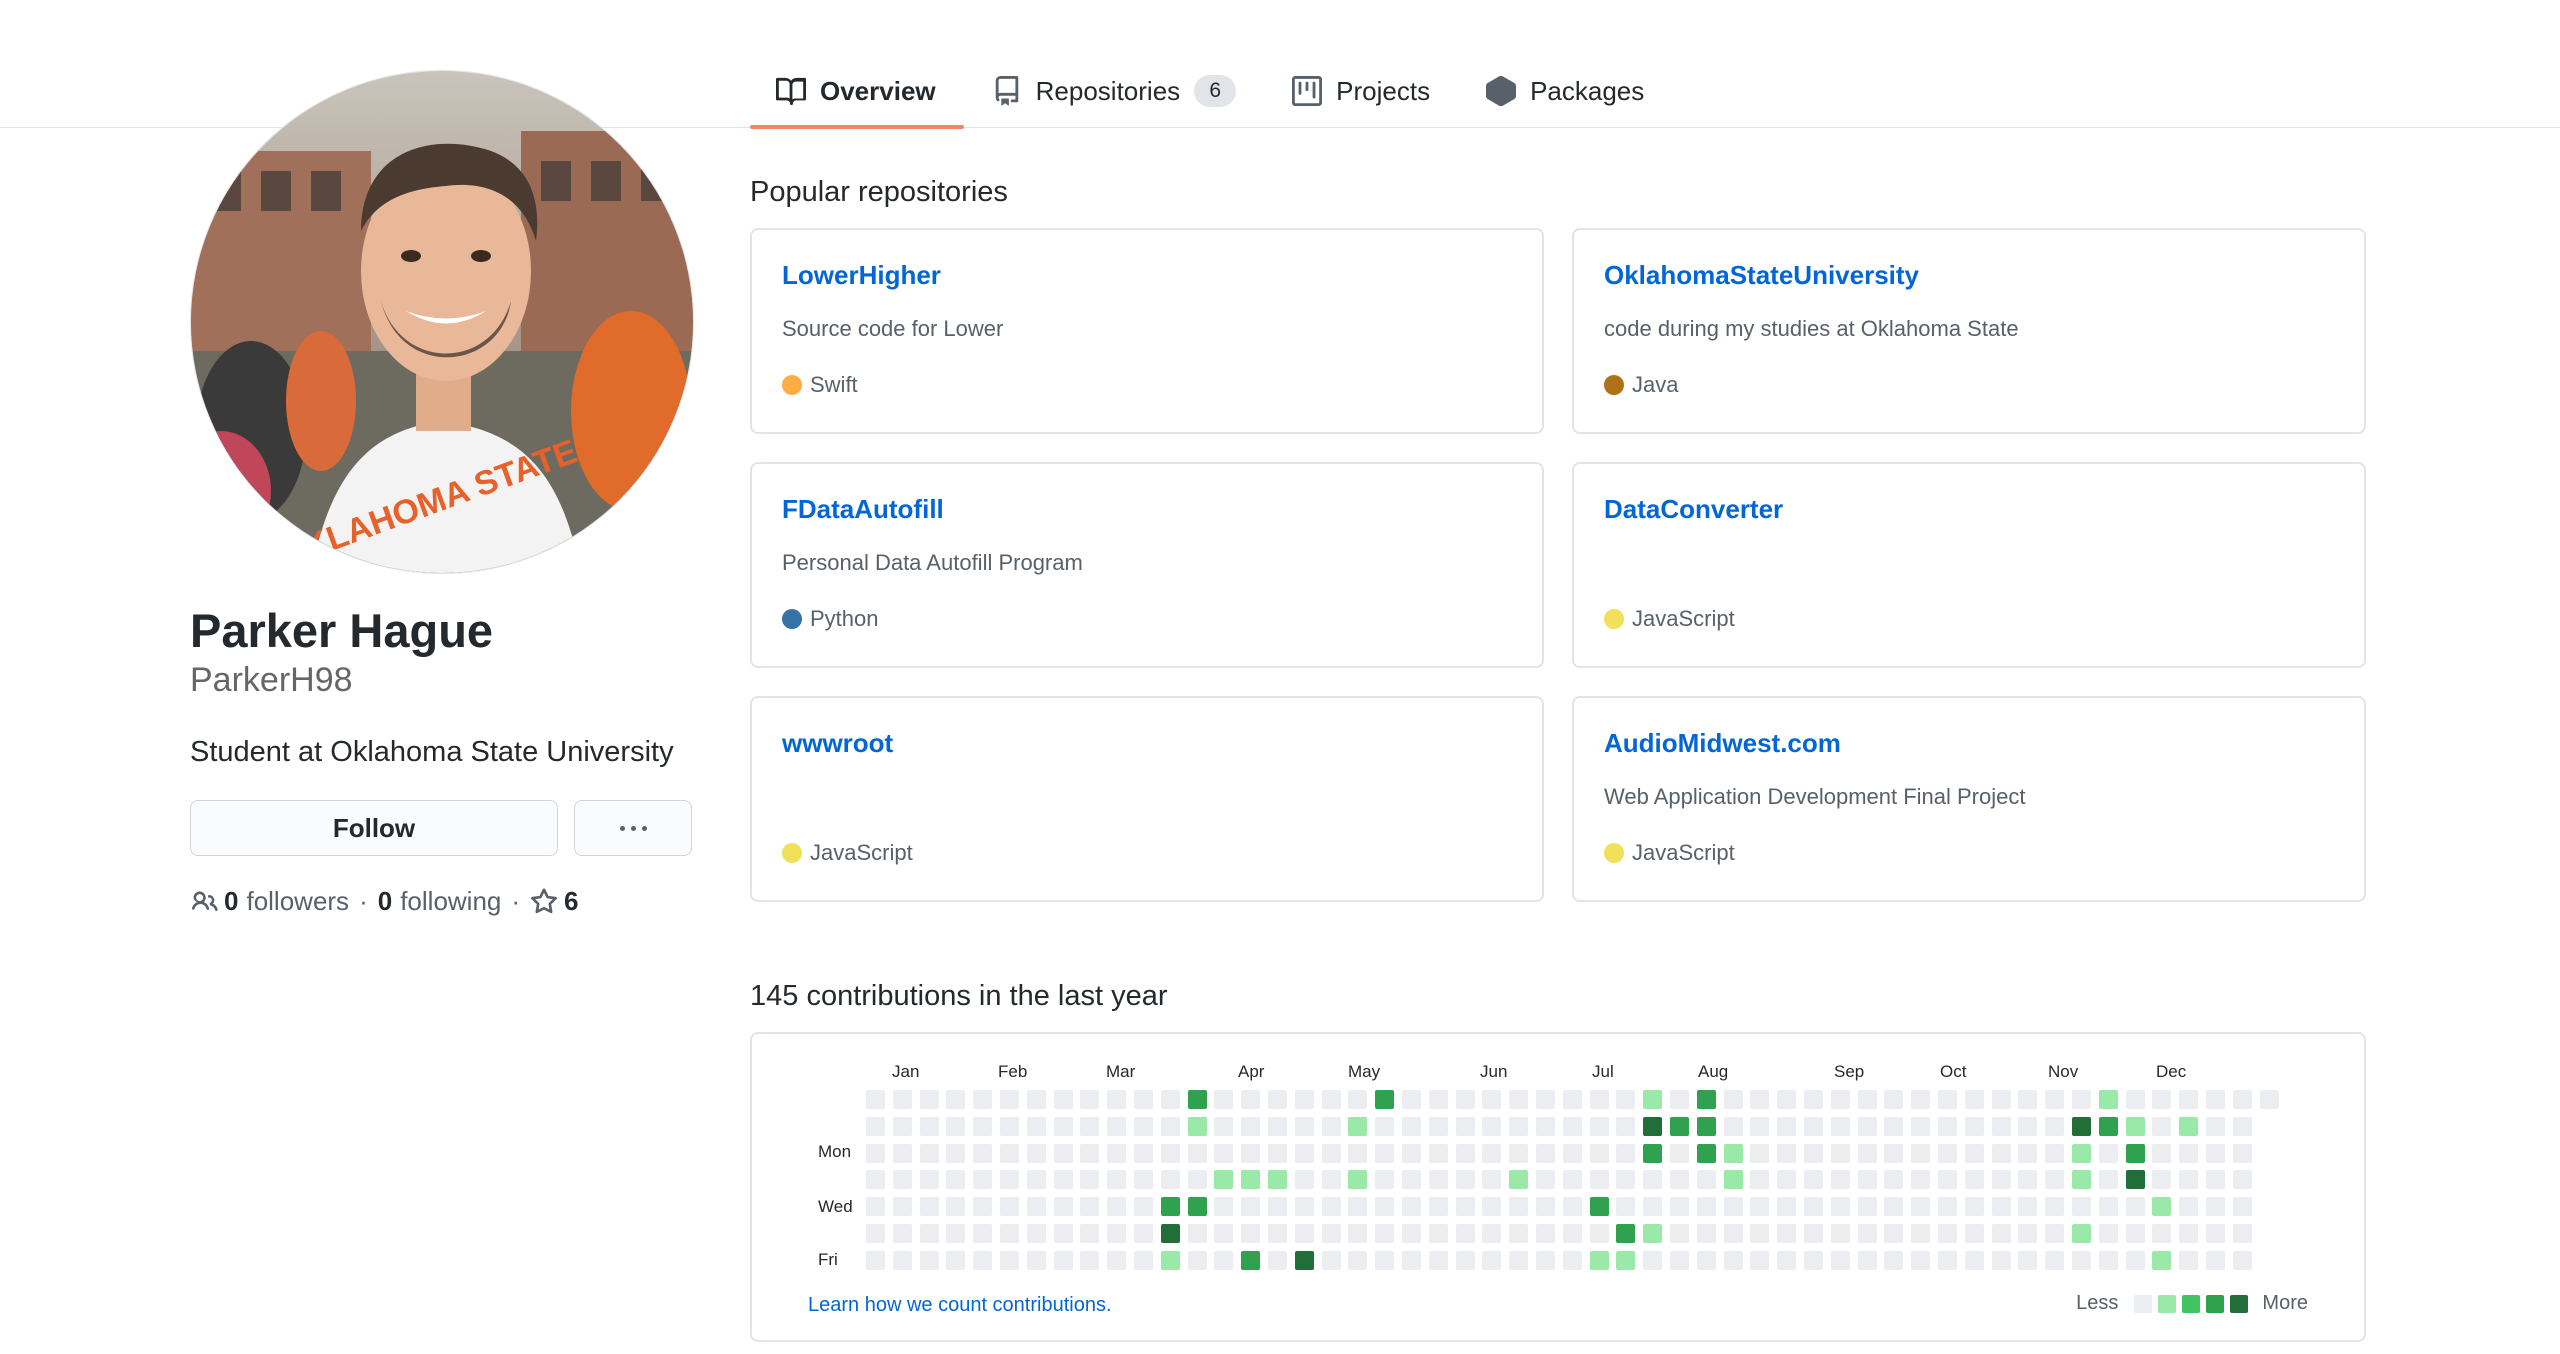 This screenshot has width=2560, height=1354. What do you see at coordinates (863, 509) in the screenshot?
I see `repo-name-link: FDataAutofill` at bounding box center [863, 509].